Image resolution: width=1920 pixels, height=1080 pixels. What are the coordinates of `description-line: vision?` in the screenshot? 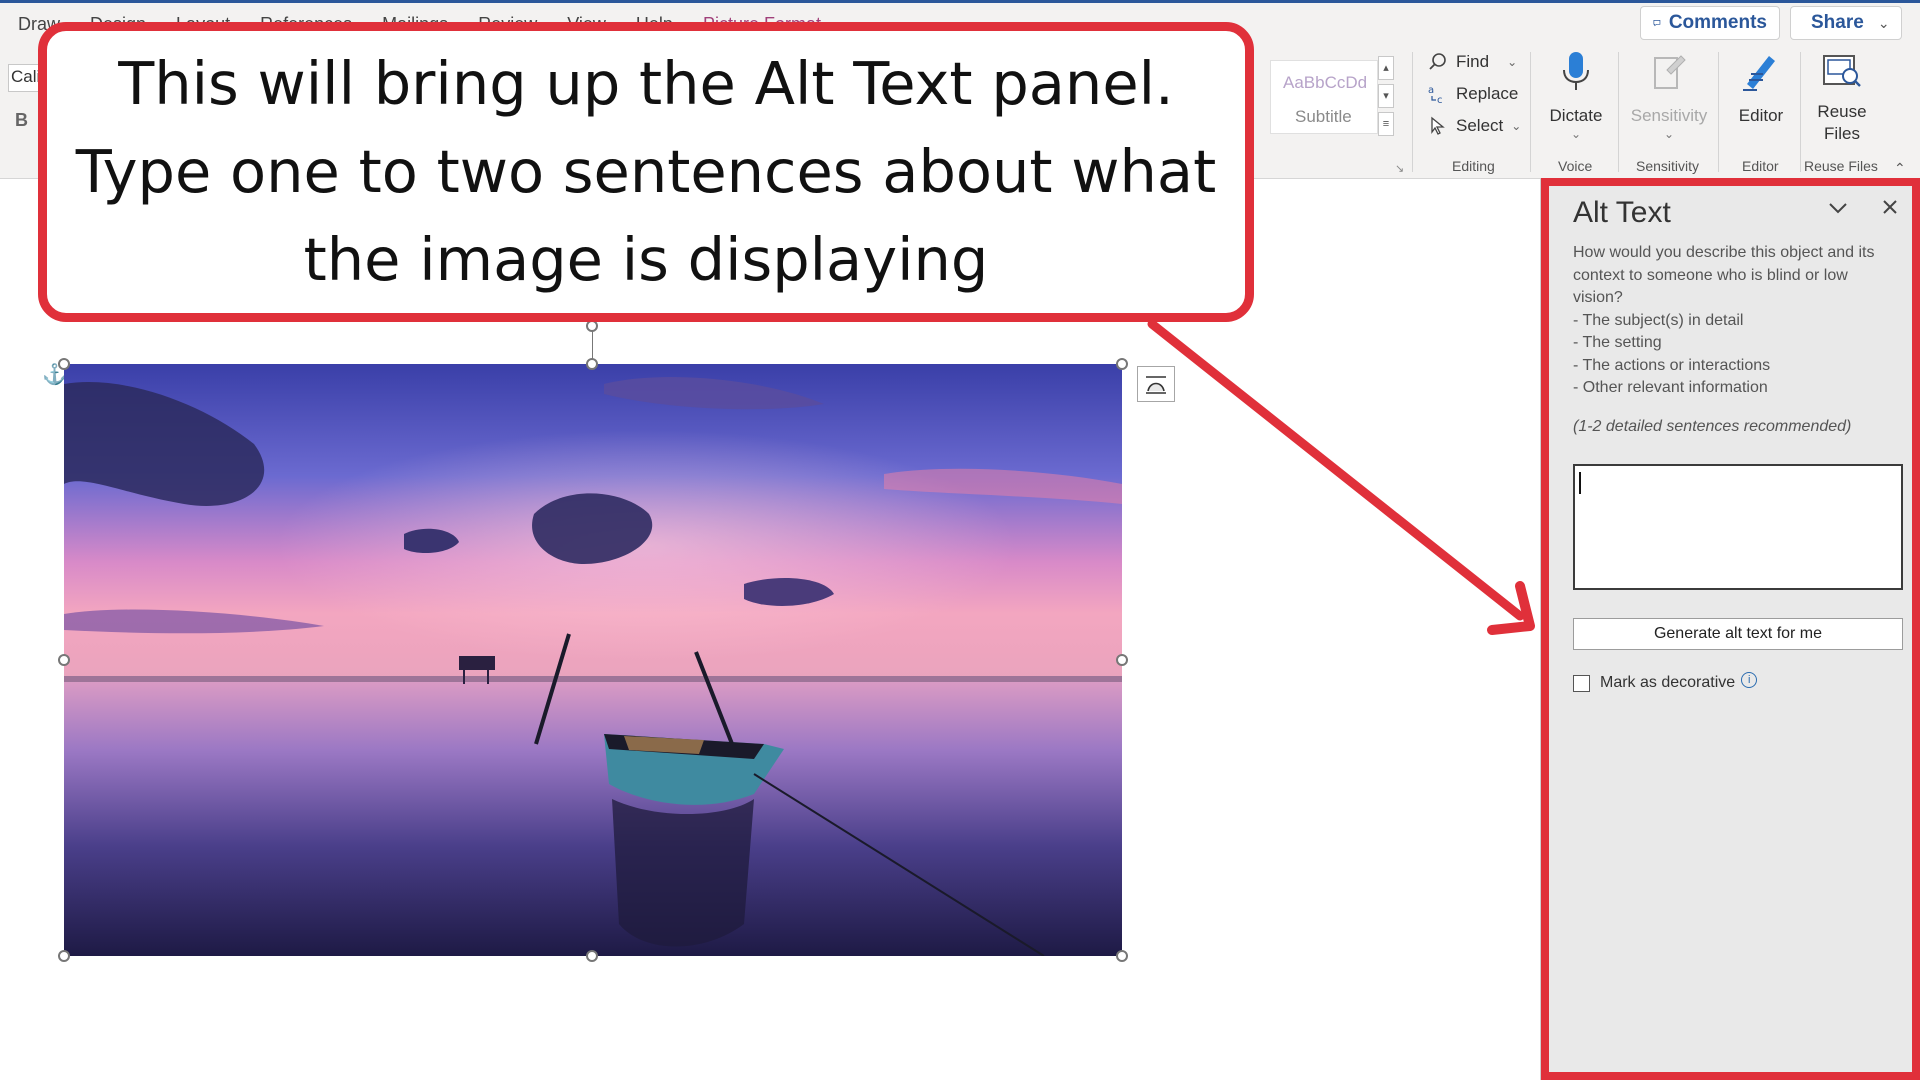 It's located at (1598, 297).